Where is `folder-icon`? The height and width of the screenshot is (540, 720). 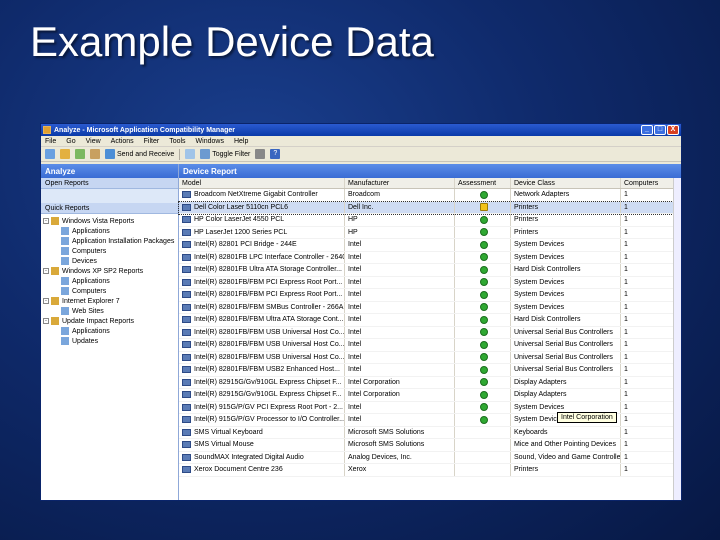
folder-icon is located at coordinates (65, 154).